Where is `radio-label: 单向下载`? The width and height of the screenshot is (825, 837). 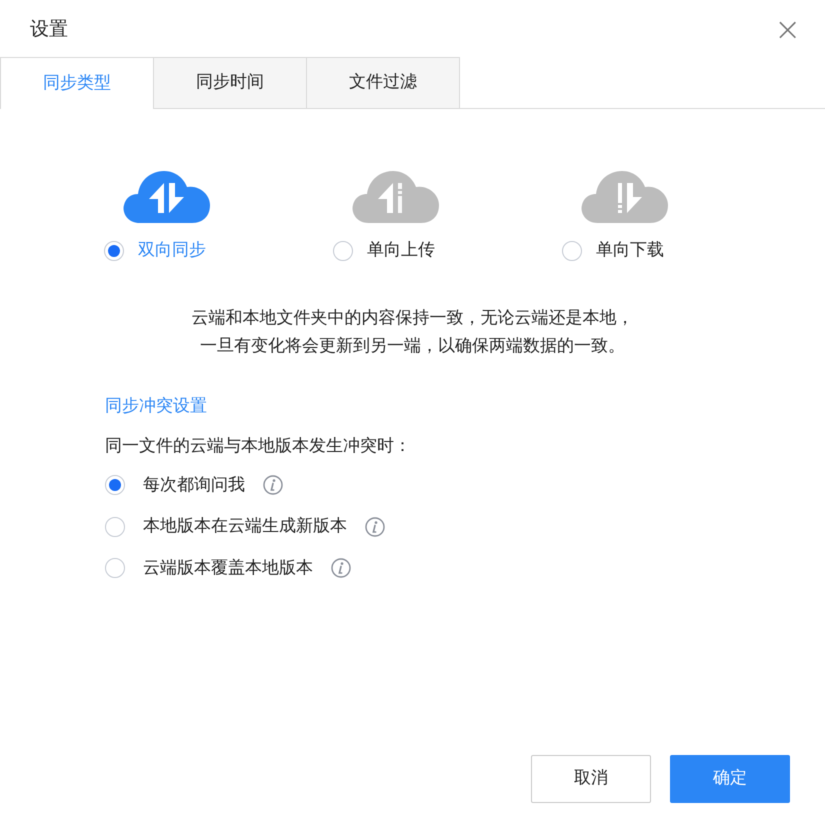 radio-label: 单向下载 is located at coordinates (630, 251).